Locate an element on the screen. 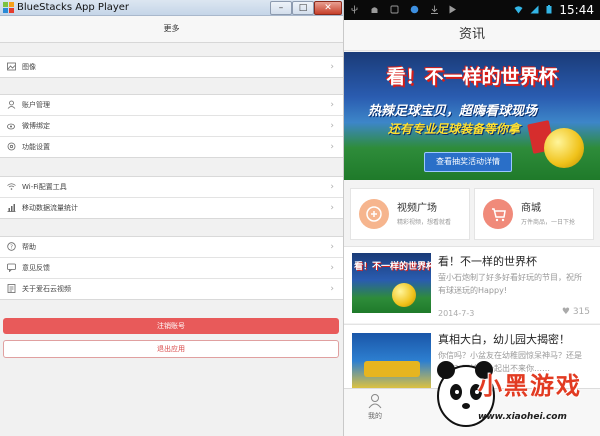  menu-item-data-usage: 移动数据流量统计 › is located at coordinates (171, 208).